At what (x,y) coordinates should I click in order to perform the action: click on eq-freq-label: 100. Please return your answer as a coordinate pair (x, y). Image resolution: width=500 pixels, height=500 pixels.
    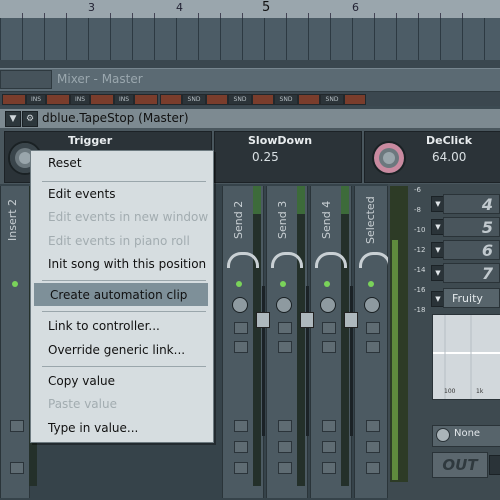
    Looking at the image, I should click on (450, 391).